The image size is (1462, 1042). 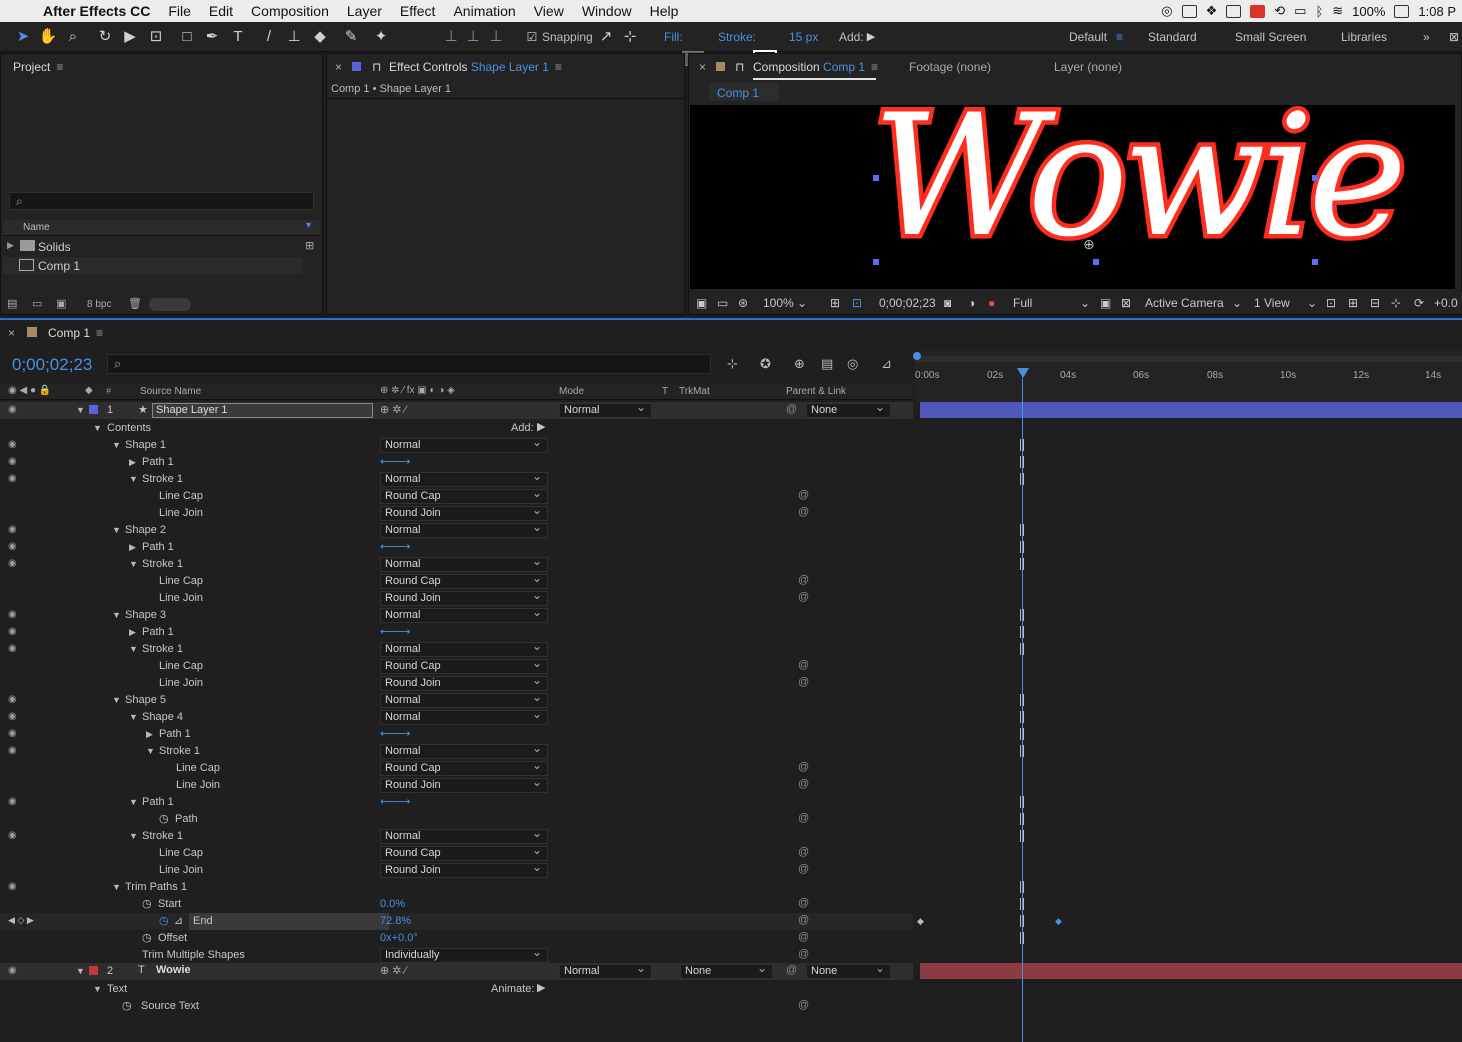 I want to click on property-row: ◉ ▼ Shape 4 Normal, so click(x=512, y=717).